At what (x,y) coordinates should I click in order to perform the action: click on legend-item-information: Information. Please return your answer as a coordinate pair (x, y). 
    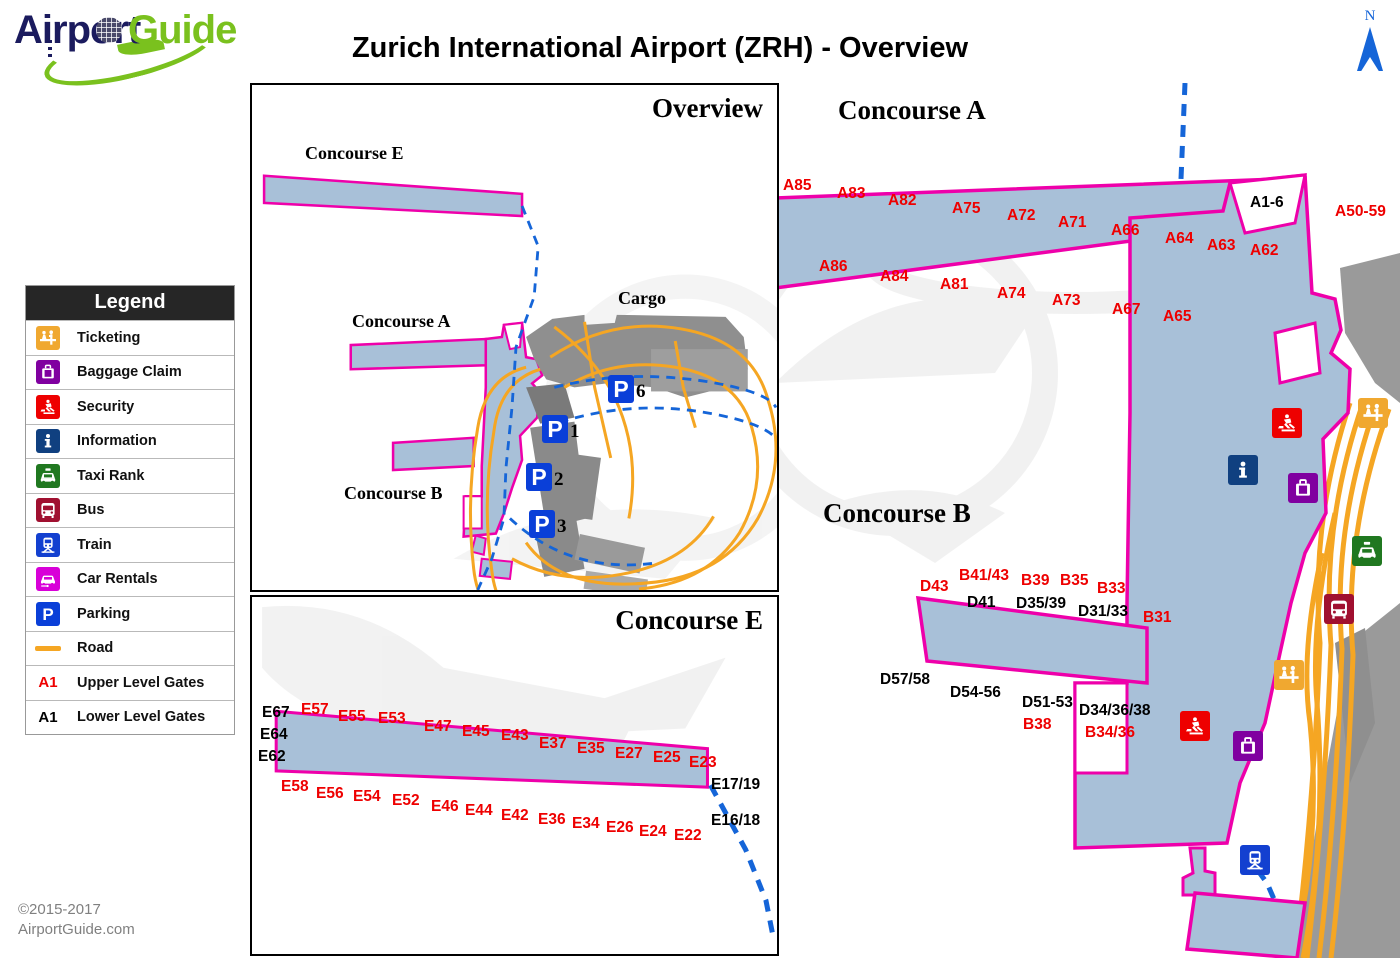
    Looking at the image, I should click on (130, 441).